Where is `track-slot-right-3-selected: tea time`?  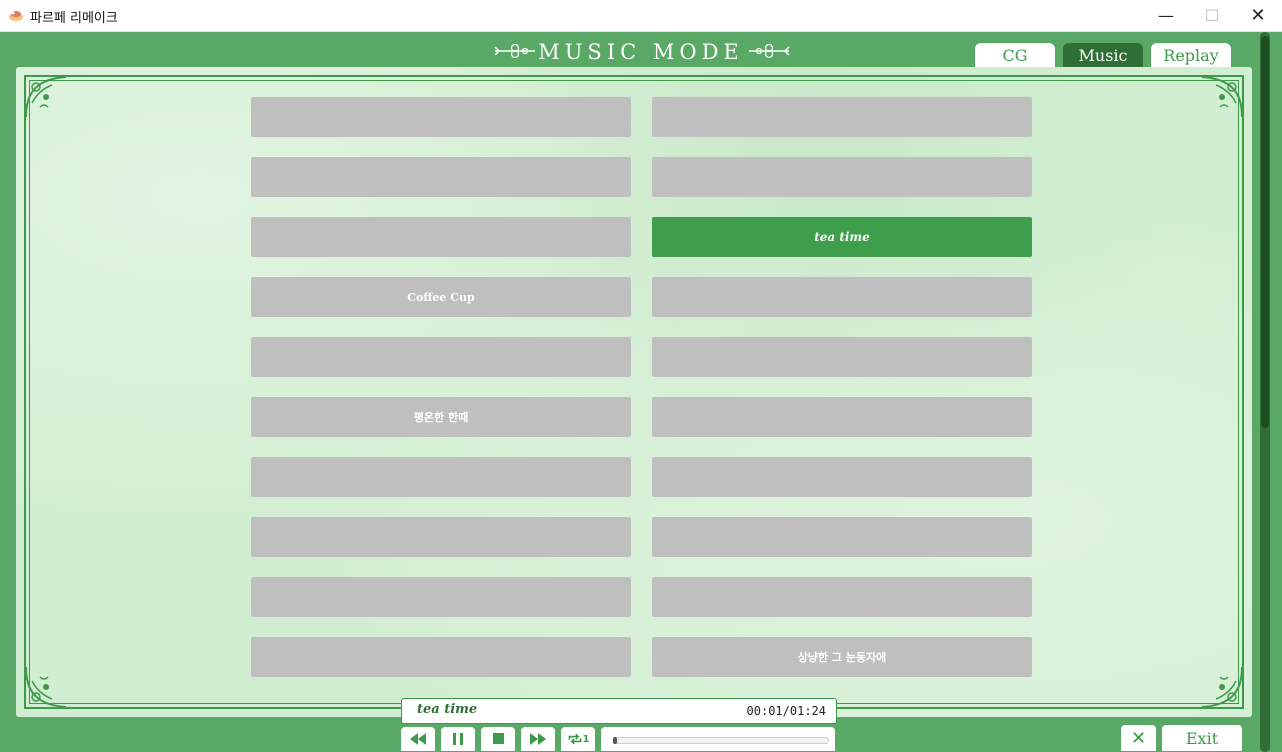 track-slot-right-3-selected: tea time is located at coordinates (842, 237).